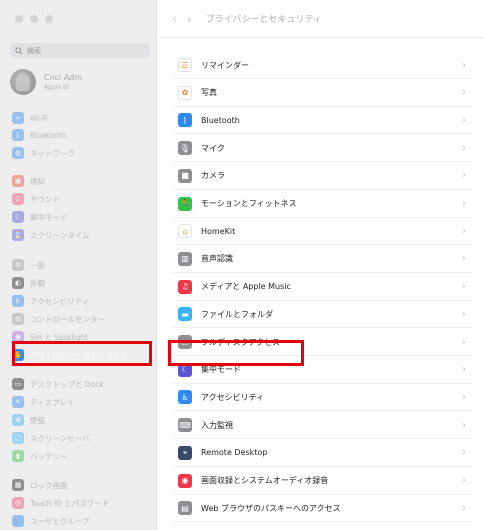  What do you see at coordinates (185, 508) in the screenshot?
I see `passkey-icon: ▤` at bounding box center [185, 508].